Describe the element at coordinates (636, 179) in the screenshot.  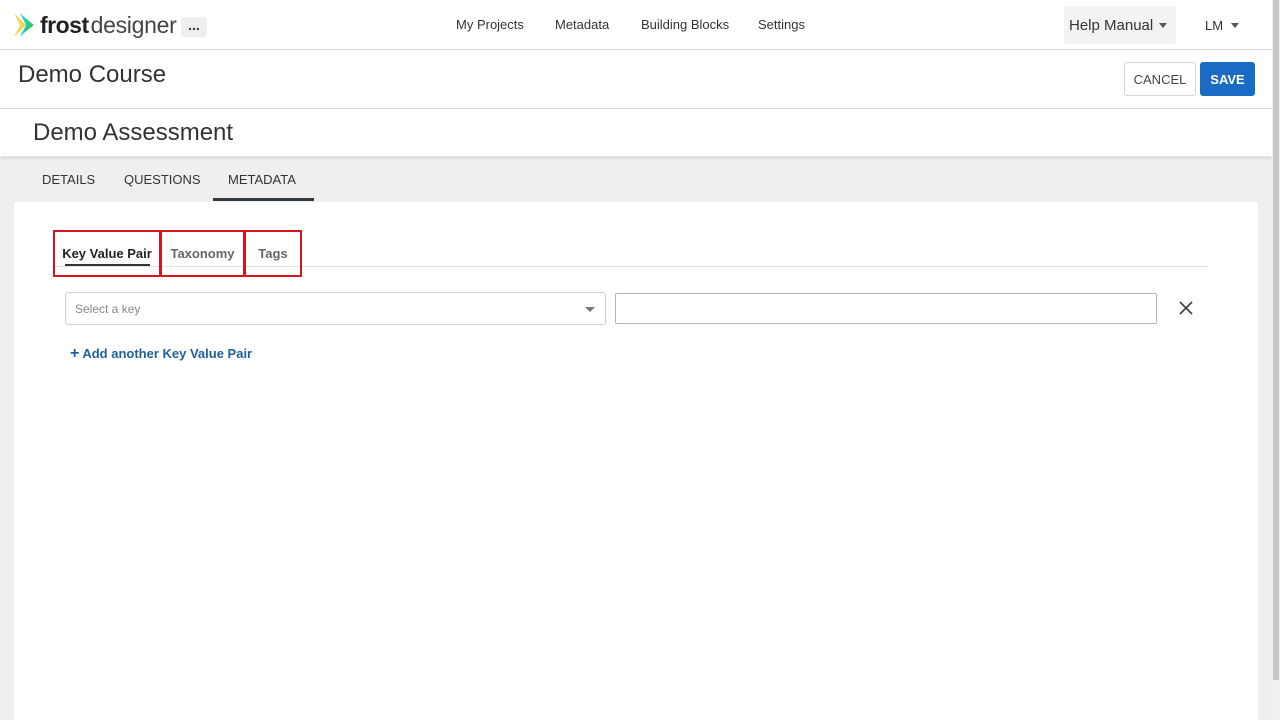
I see `assessment-tabs: DETAILS QUESTIONS METADATA` at that location.